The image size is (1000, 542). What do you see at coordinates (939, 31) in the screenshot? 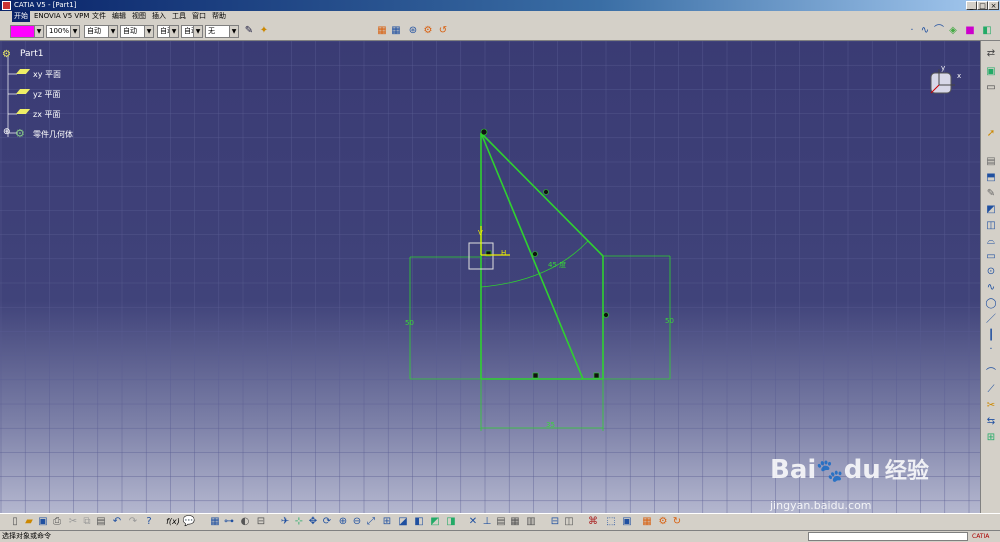
I see `curve-icon: ⌒` at bounding box center [939, 31].